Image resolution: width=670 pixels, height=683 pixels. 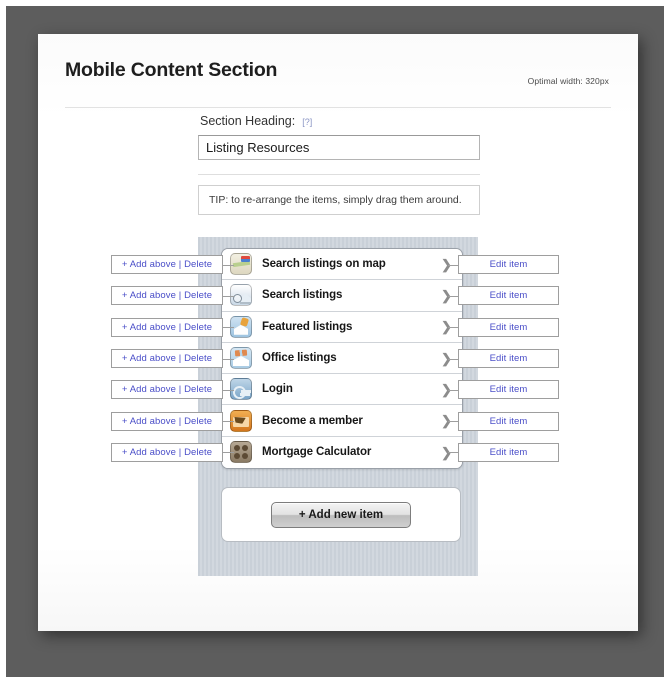 I want to click on header-divider, so click(x=338, y=107).